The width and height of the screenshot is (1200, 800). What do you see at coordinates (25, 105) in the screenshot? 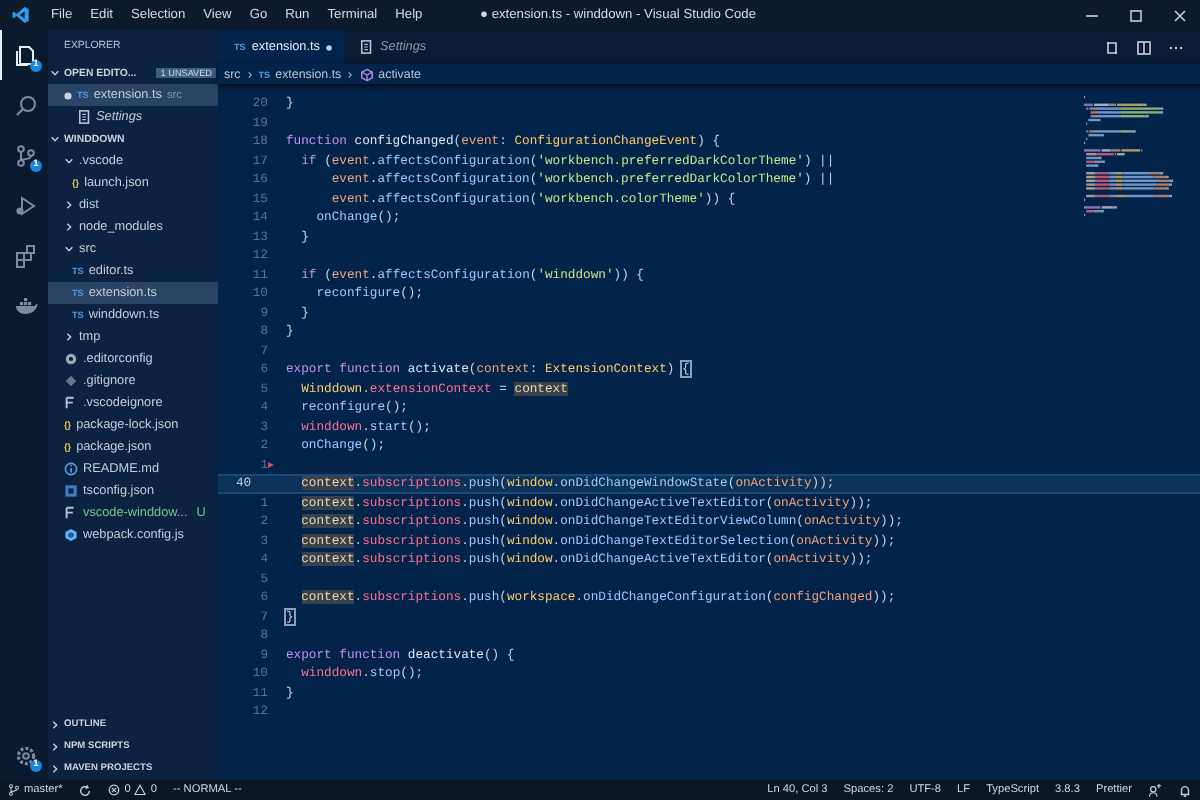
I see `search-icon` at bounding box center [25, 105].